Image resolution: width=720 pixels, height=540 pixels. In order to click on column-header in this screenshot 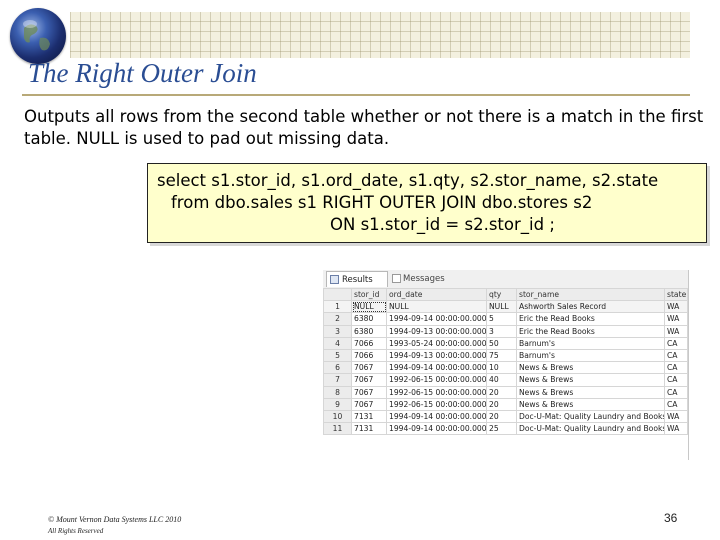, I will do `click(337, 294)`.